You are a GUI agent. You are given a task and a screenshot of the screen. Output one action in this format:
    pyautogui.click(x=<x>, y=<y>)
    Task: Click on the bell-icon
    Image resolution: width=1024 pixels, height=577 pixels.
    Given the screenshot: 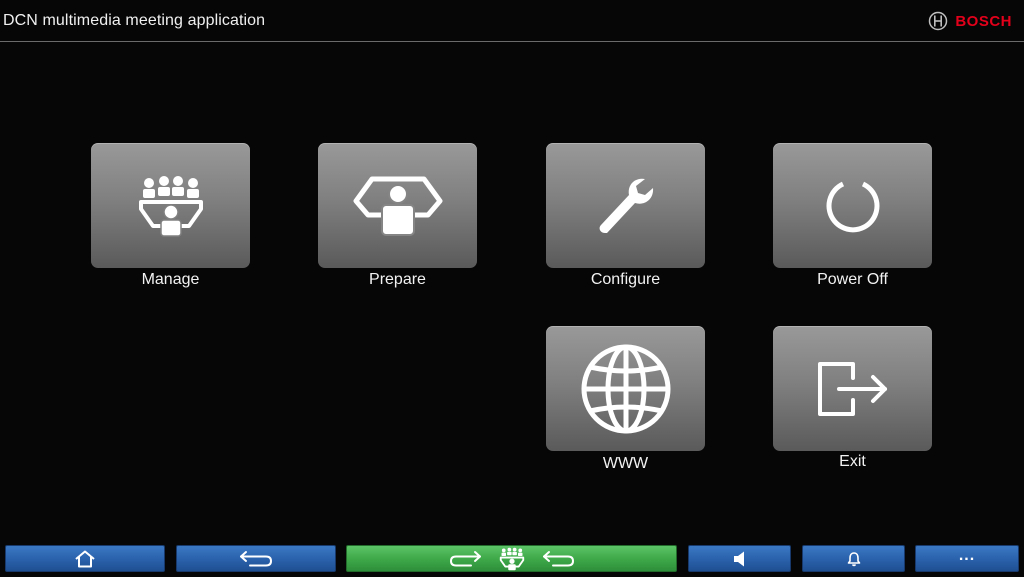 What is the action you would take?
    pyautogui.click(x=853, y=558)
    